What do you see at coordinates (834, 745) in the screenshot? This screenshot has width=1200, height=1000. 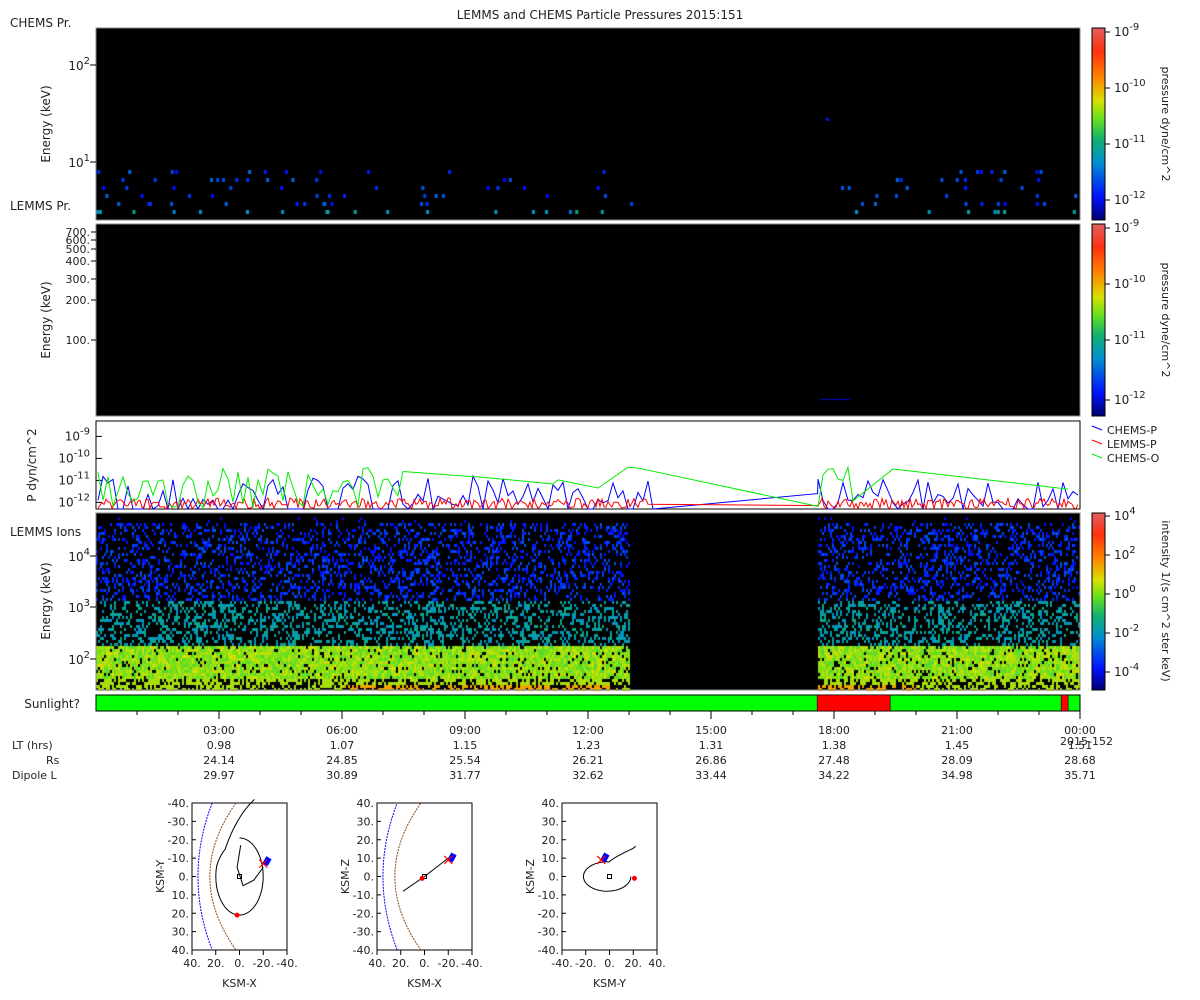 I see `ephemeris-value: 1.38` at bounding box center [834, 745].